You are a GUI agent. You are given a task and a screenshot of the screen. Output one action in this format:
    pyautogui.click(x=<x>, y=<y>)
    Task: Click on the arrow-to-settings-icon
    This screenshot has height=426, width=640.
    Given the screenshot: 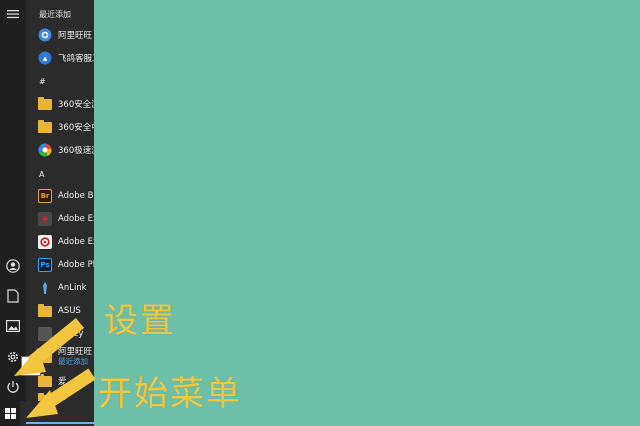 What is the action you would take?
    pyautogui.click(x=49, y=346)
    